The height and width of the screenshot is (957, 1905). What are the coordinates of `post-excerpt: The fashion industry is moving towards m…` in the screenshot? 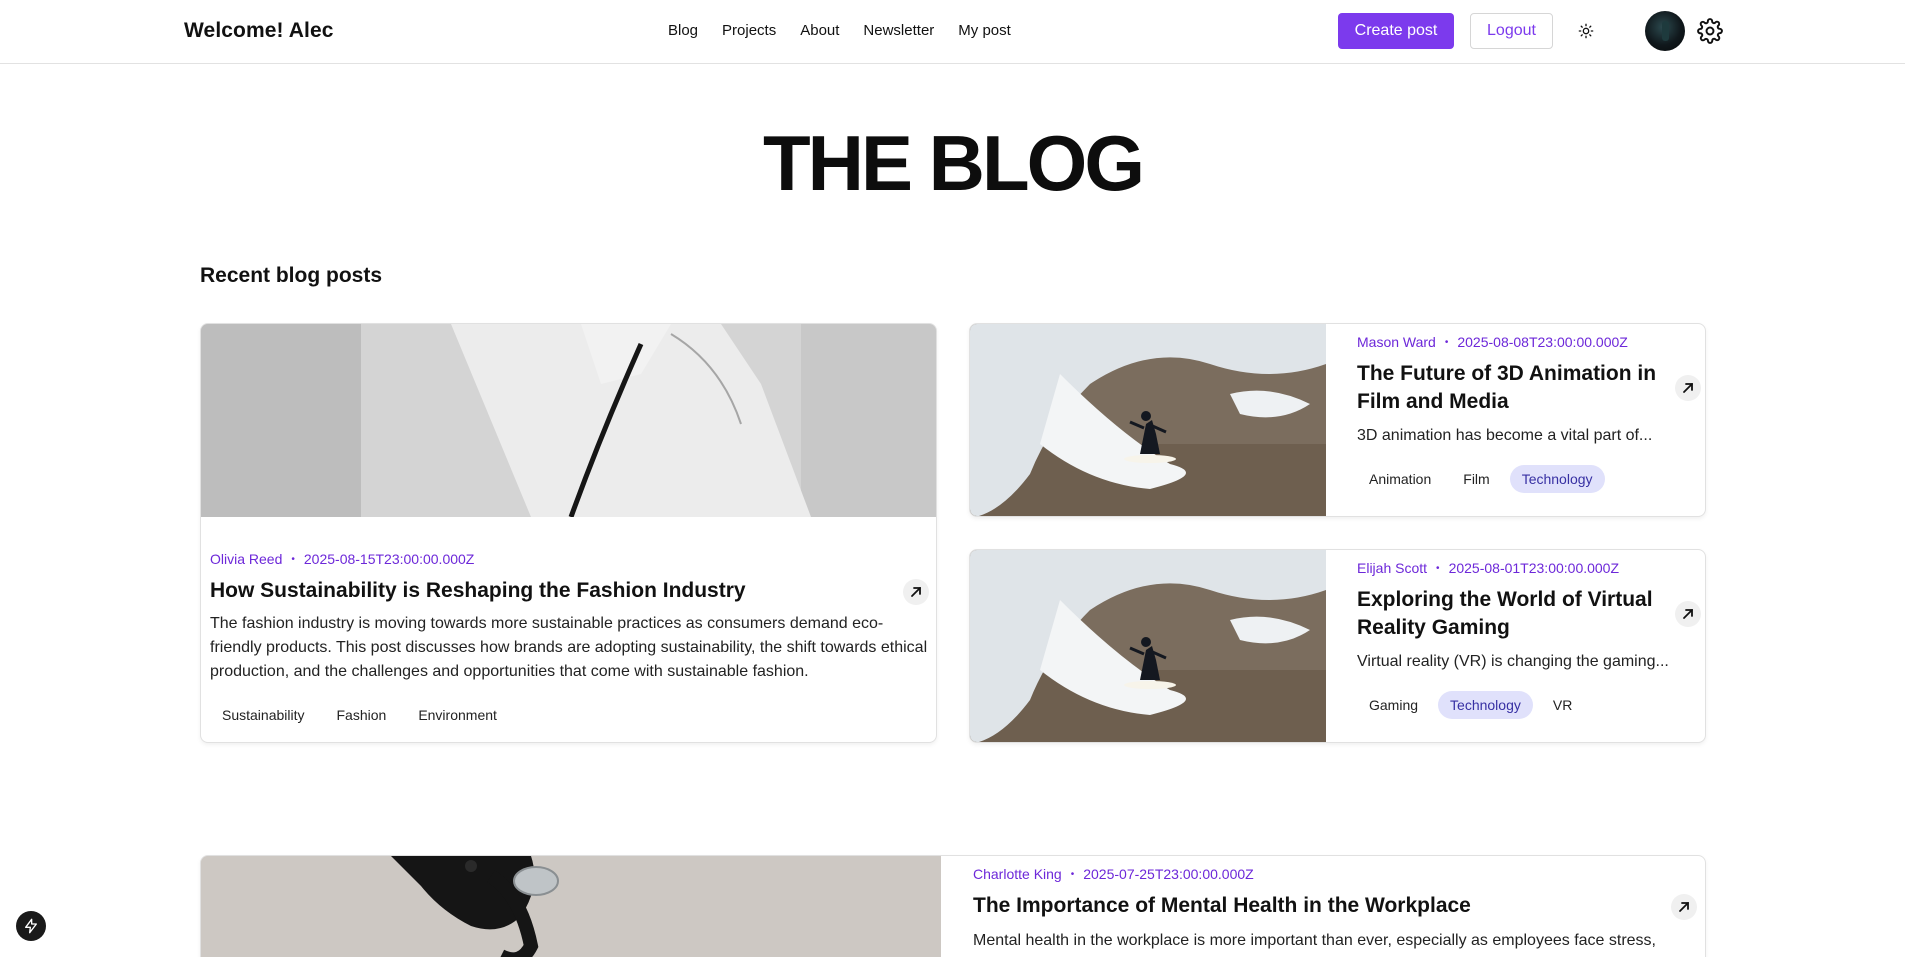 It's located at (569, 647).